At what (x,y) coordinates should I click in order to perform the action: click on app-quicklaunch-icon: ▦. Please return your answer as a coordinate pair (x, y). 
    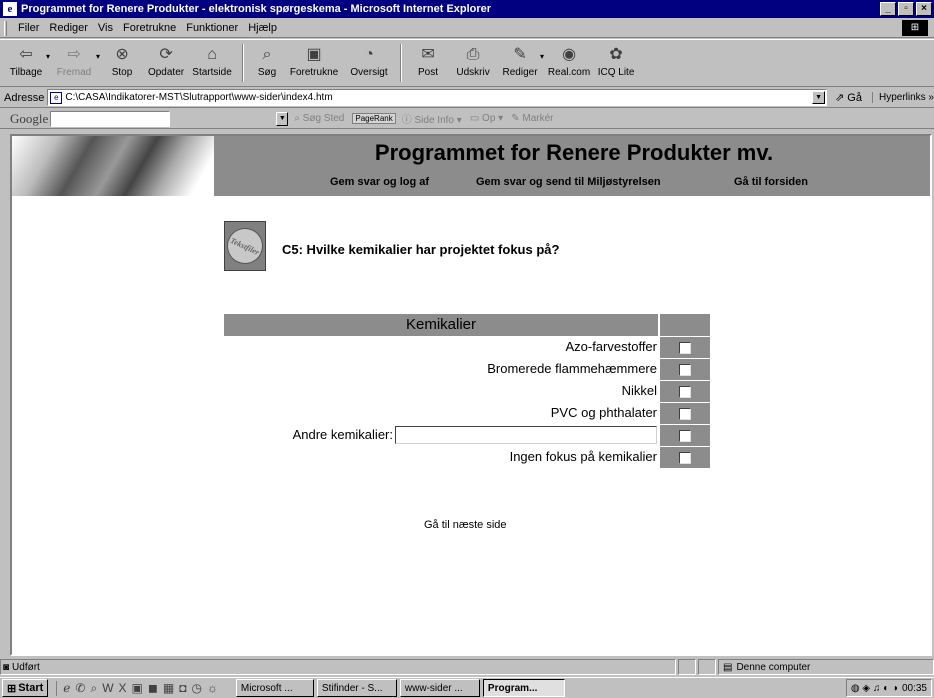
    Looking at the image, I should click on (168, 688).